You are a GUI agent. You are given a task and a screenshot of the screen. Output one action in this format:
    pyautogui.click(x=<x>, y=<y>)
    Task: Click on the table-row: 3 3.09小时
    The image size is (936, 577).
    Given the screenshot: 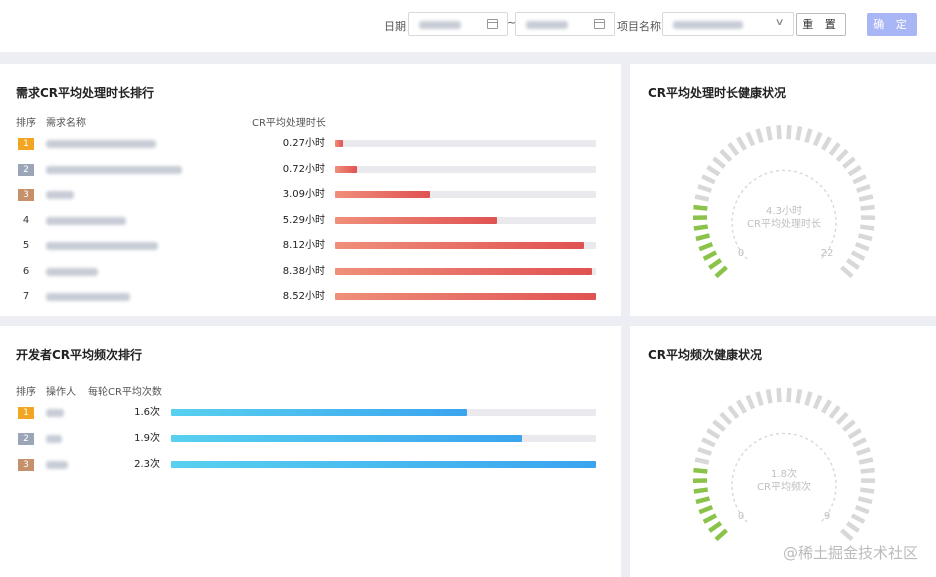 What is the action you would take?
    pyautogui.click(x=310, y=195)
    